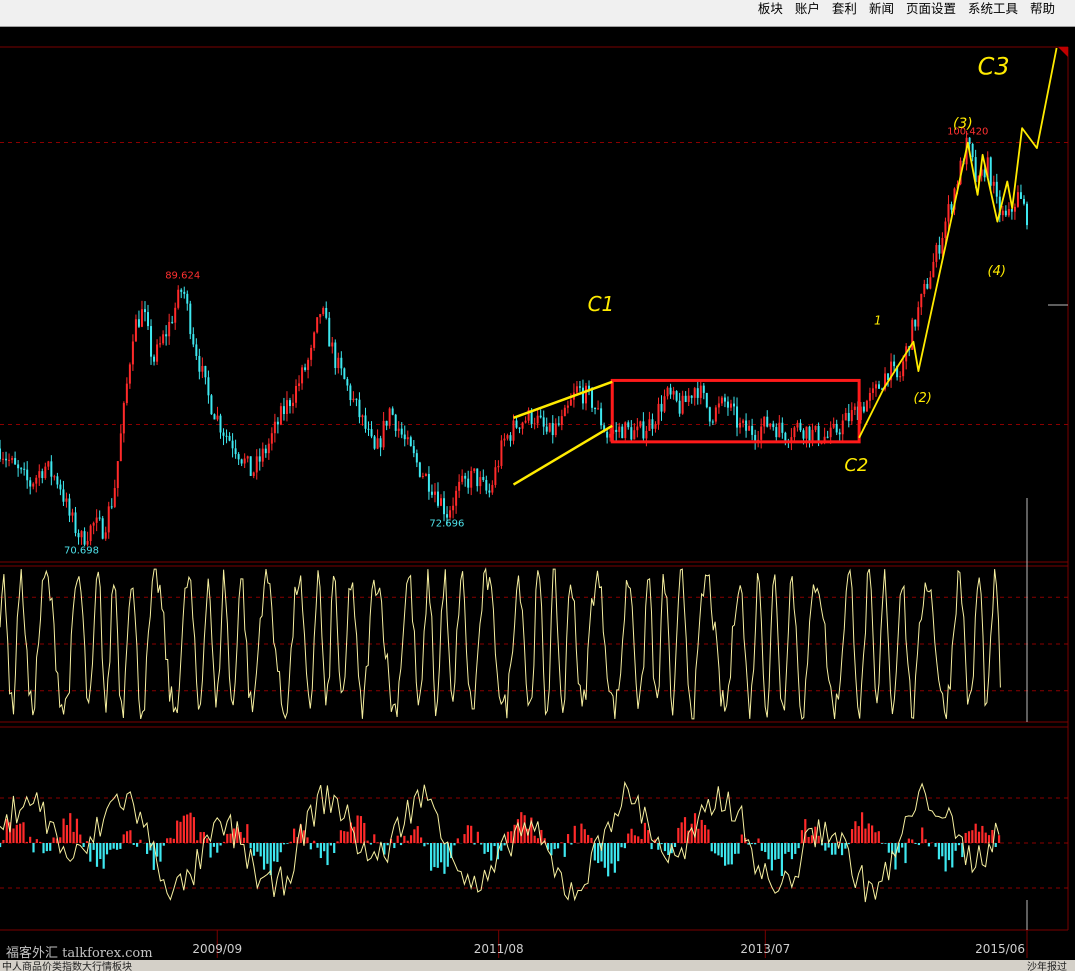 This screenshot has width=1075, height=971. What do you see at coordinates (993, 13) in the screenshot?
I see `menu-item-system-tools: 系统工具` at bounding box center [993, 13].